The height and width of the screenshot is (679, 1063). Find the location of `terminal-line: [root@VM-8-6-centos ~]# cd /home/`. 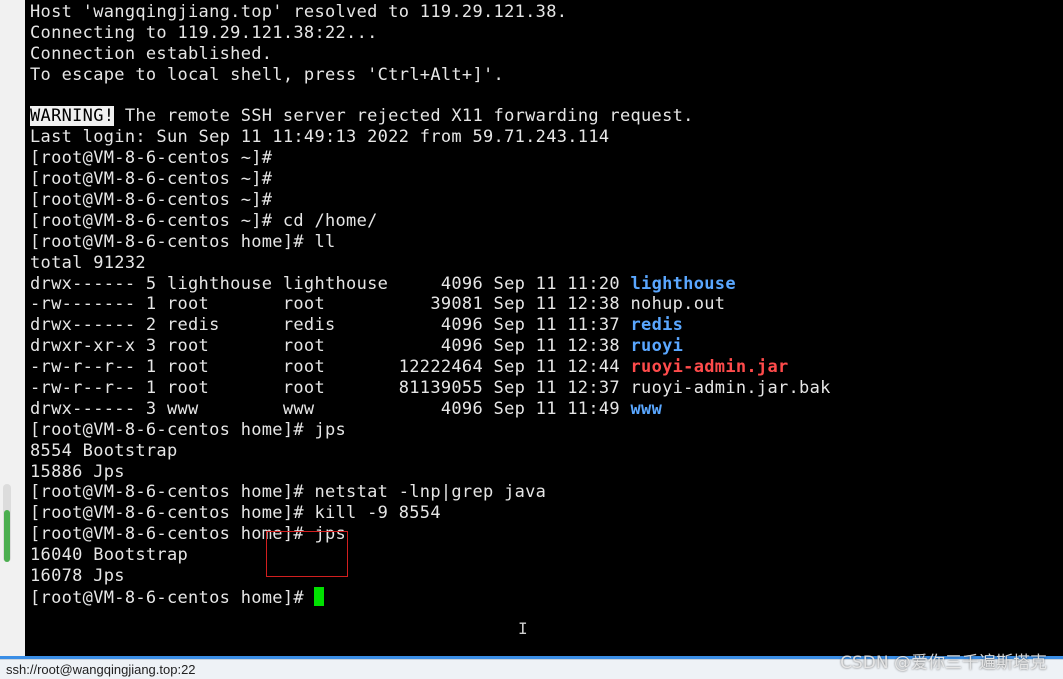

terminal-line: [root@VM-8-6-centos ~]# cd /home/ is located at coordinates (204, 220).